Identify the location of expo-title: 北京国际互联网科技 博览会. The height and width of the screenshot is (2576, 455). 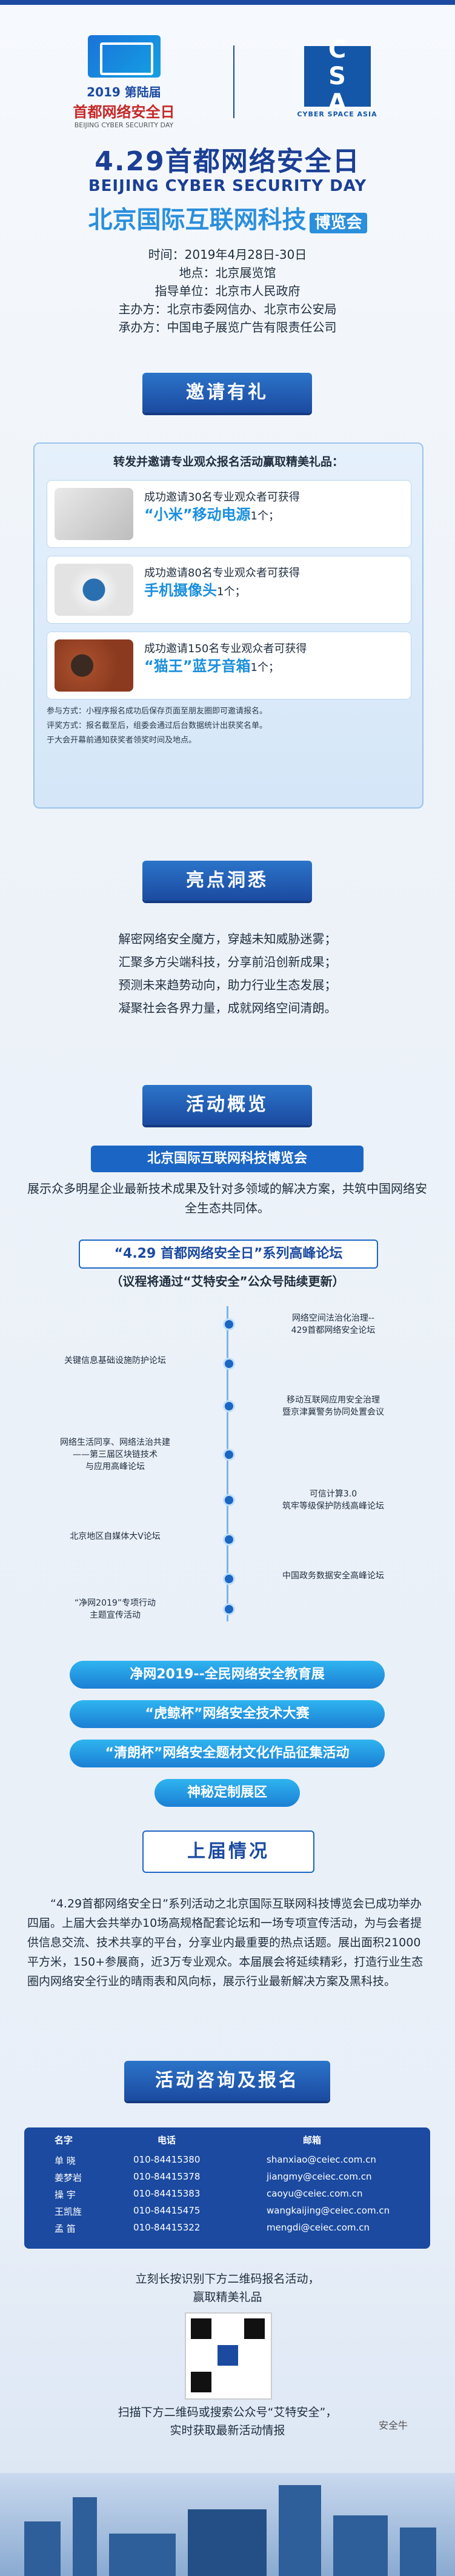
(227, 217).